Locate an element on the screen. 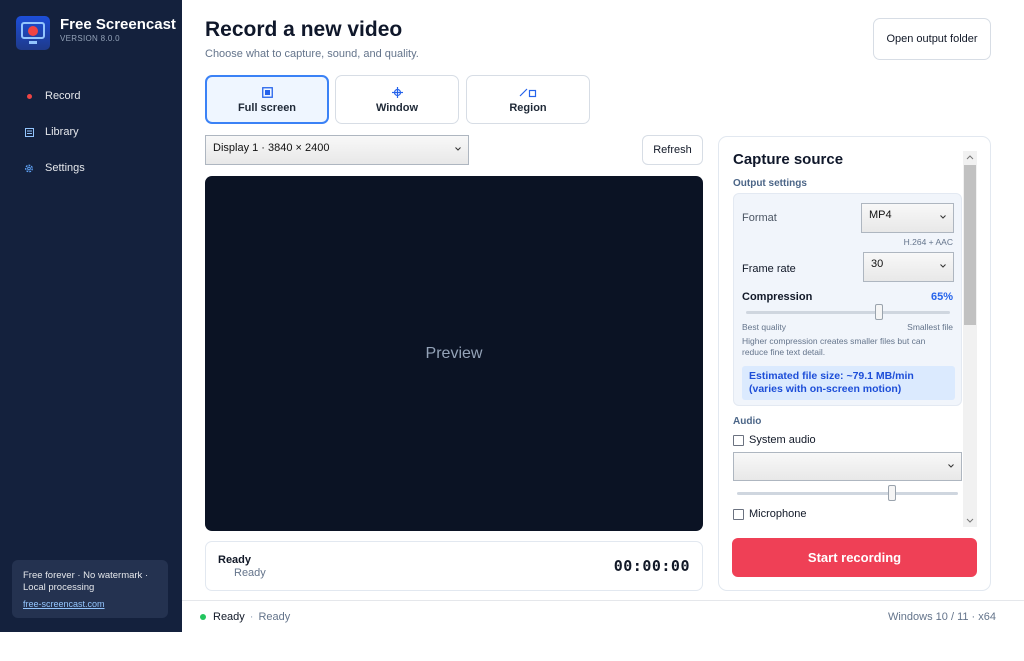 Image resolution: width=1024 pixels, height=661 pixels. recording-status-card: Ready Ready 00:00:00 is located at coordinates (454, 566).